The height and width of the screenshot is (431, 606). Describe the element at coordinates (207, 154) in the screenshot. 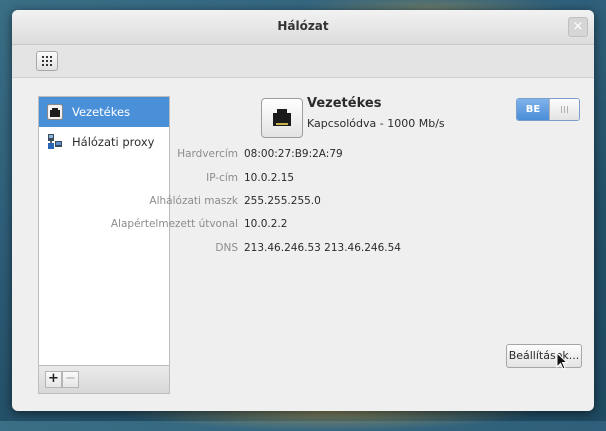

I see `detail-label: Hardvercím` at that location.